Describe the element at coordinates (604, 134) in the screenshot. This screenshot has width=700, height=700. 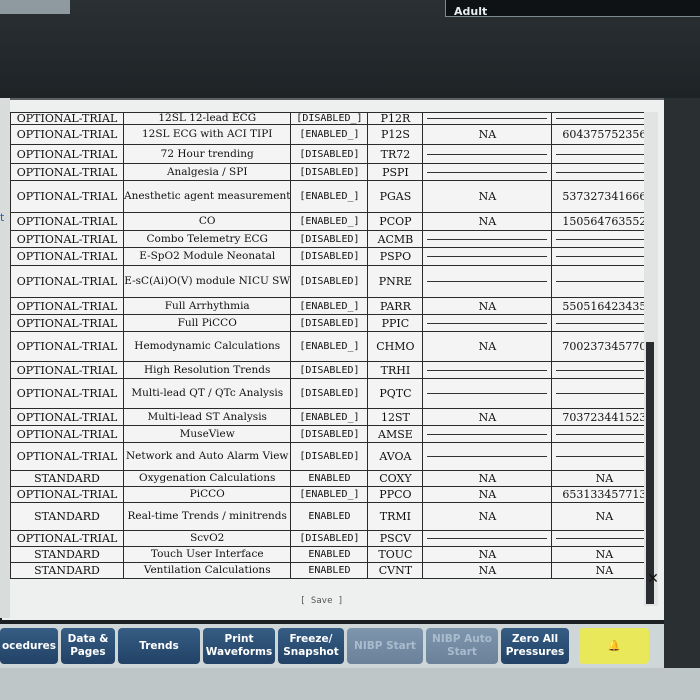
I see `feature-key-cell: 604375752356` at that location.